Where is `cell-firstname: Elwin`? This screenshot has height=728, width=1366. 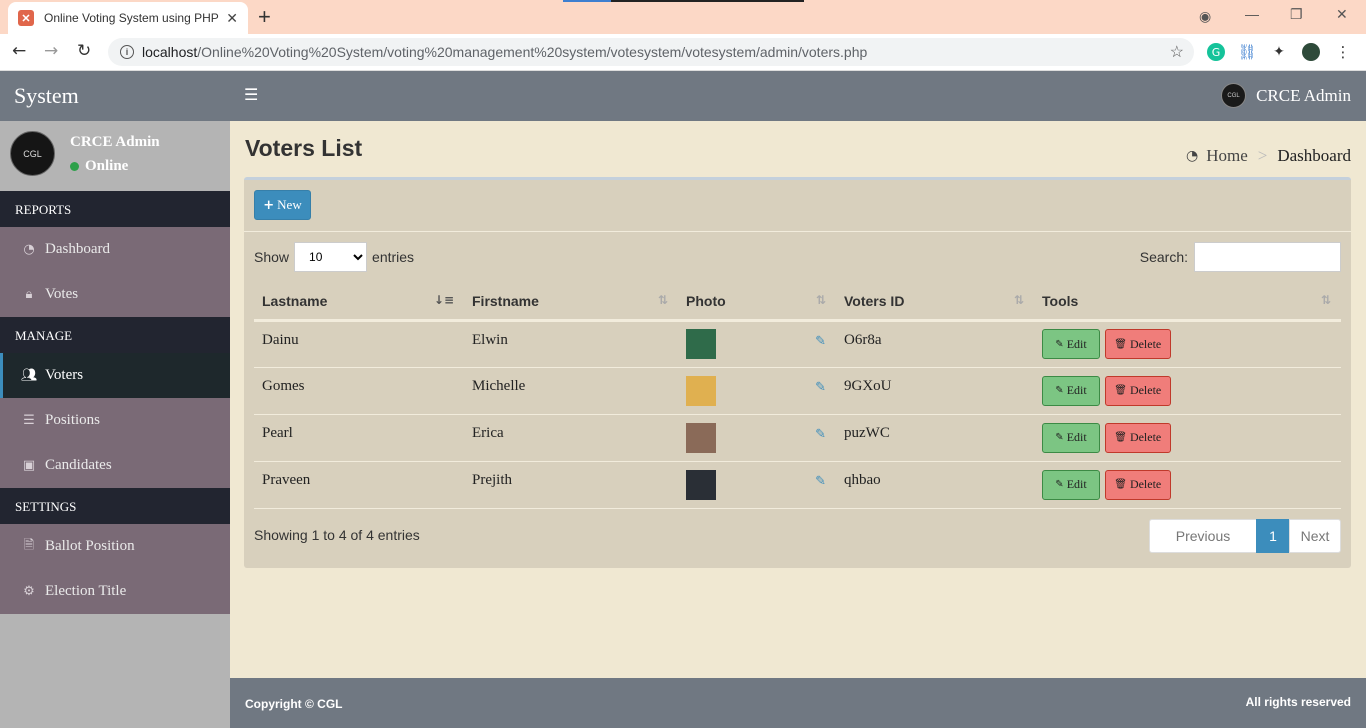 cell-firstname: Elwin is located at coordinates (571, 344).